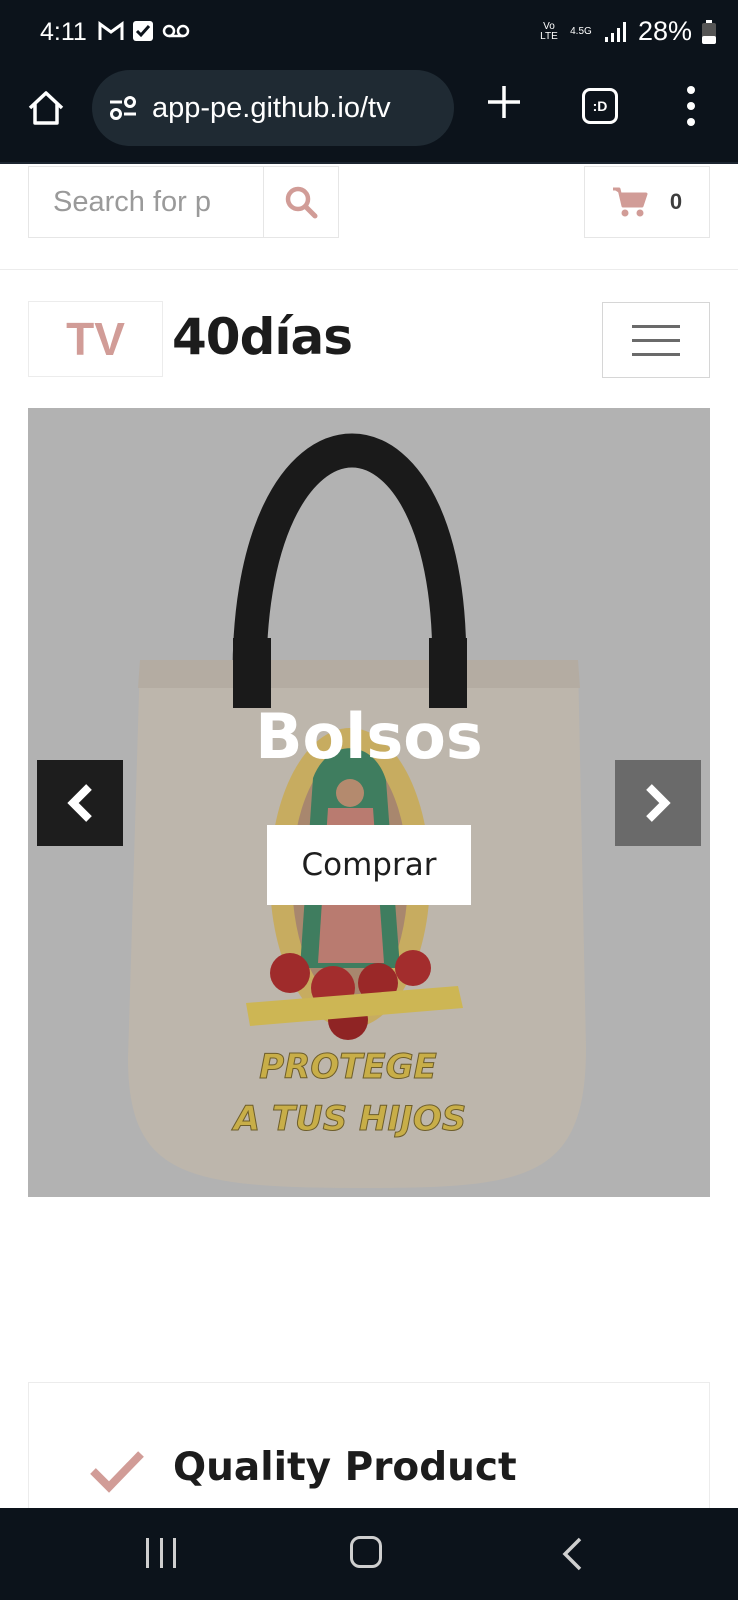 This screenshot has width=738, height=1600. I want to click on carousel-prev-button, so click(80, 803).